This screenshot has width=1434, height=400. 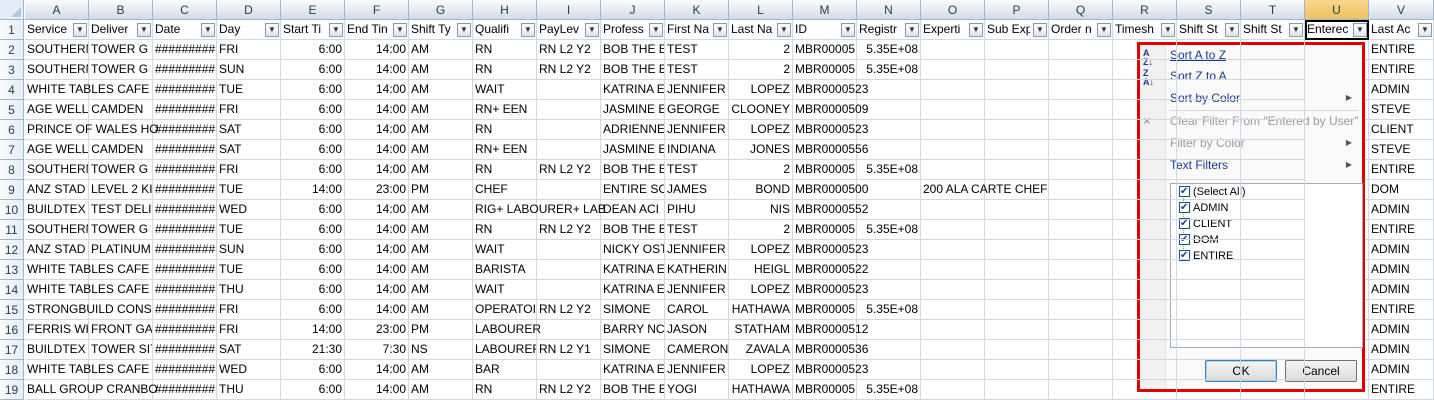 I want to click on row-header: 12, so click(x=12, y=250).